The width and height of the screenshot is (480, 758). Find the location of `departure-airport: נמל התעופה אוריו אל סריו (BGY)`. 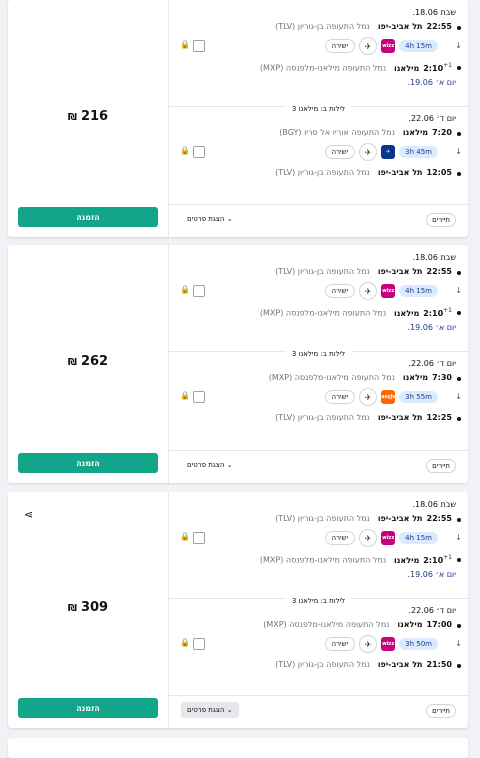

departure-airport: נמל התעופה אוריו אל סריו (BGY) is located at coordinates (337, 132).